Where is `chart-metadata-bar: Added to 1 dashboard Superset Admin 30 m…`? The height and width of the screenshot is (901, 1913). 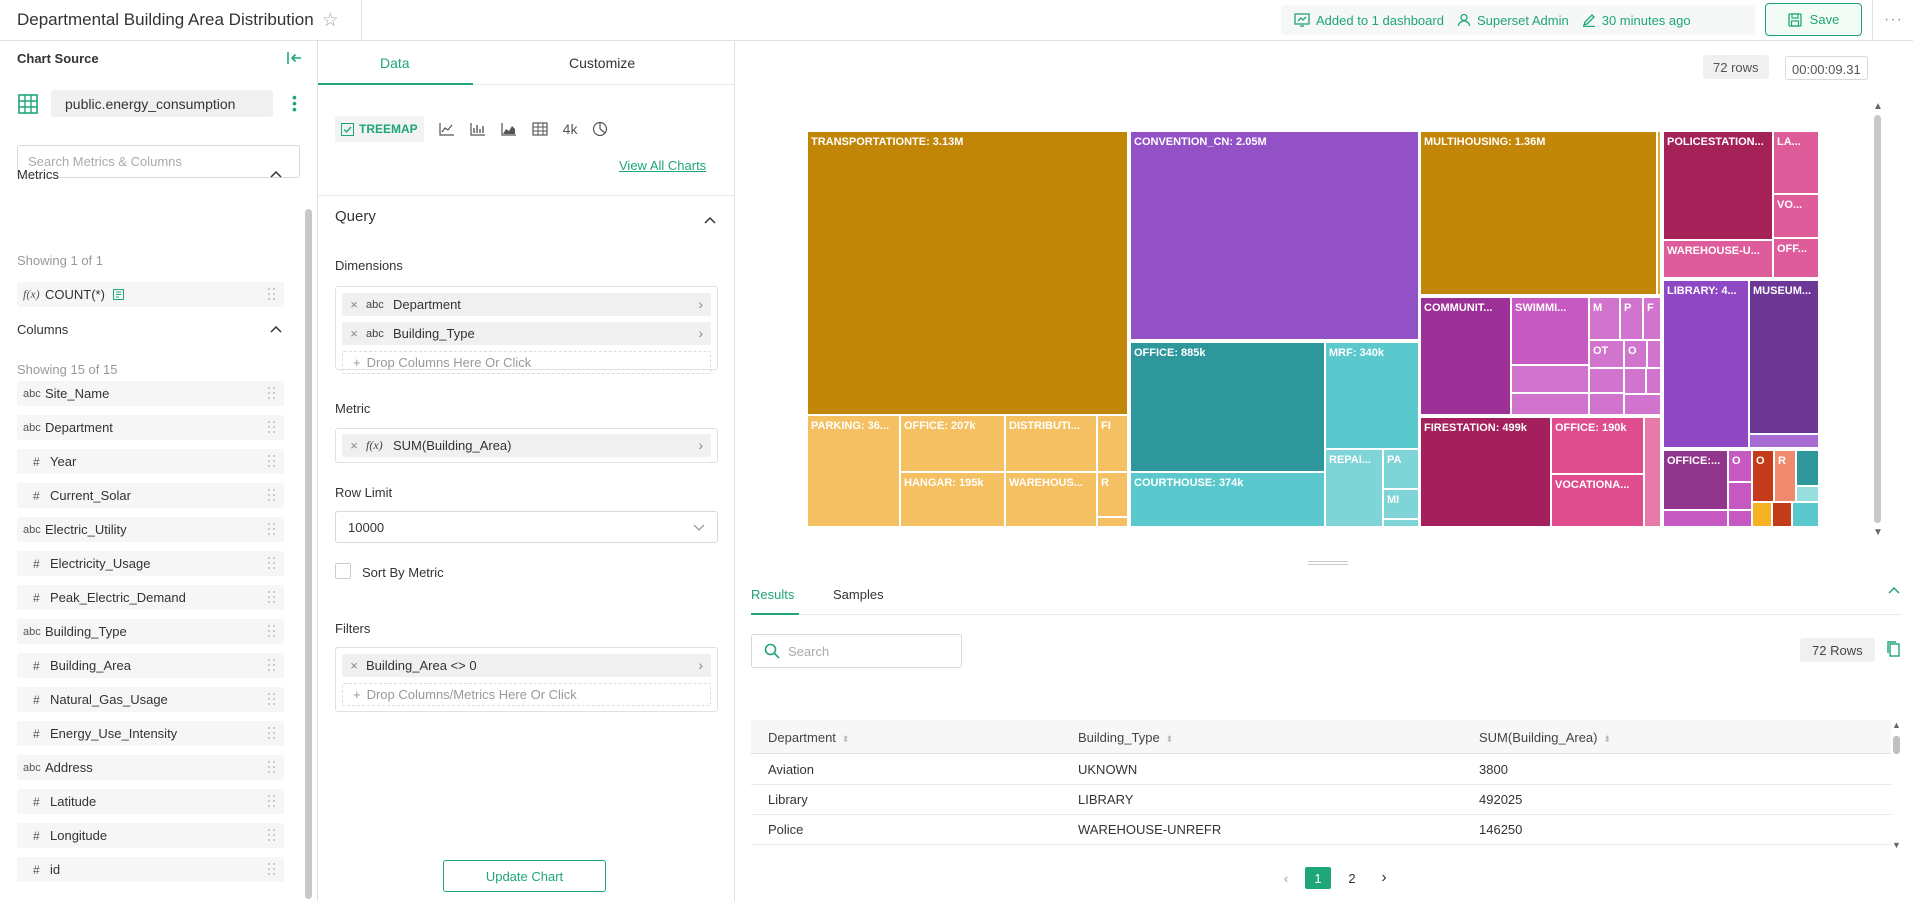
chart-metadata-bar: Added to 1 dashboard Superset Admin 30 m… is located at coordinates (1518, 20).